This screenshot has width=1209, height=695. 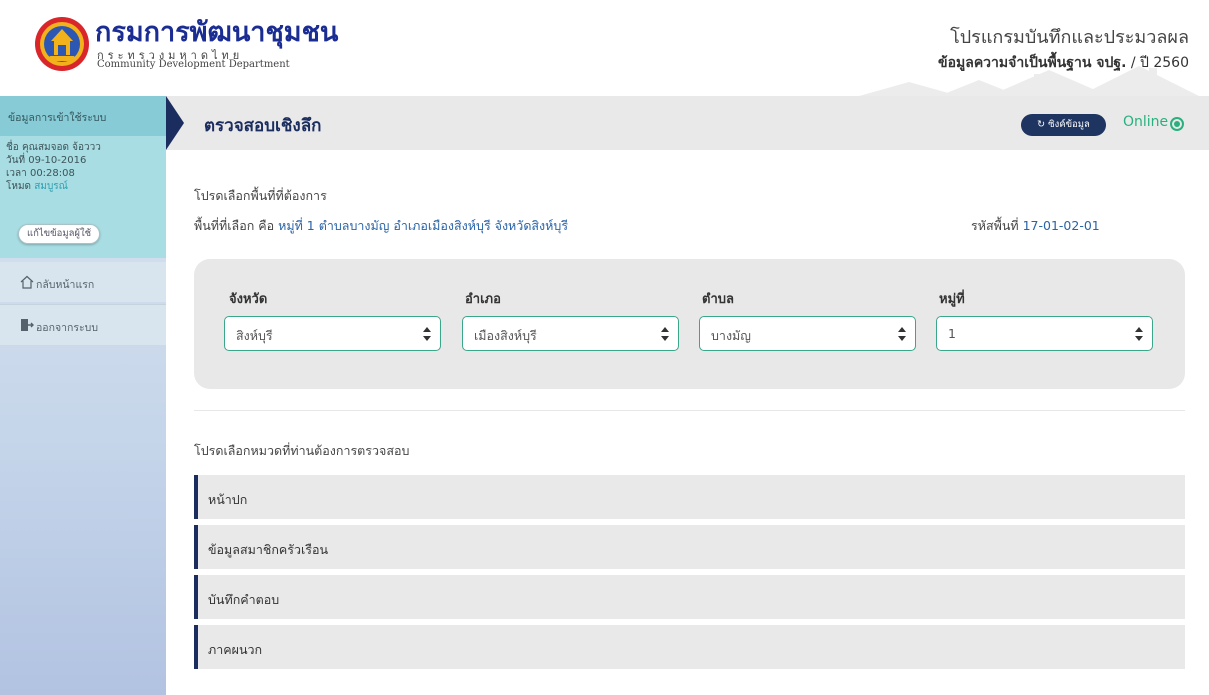 What do you see at coordinates (505, 335) in the screenshot?
I see `district-select-value: เมืองสิงห์บุรี` at bounding box center [505, 335].